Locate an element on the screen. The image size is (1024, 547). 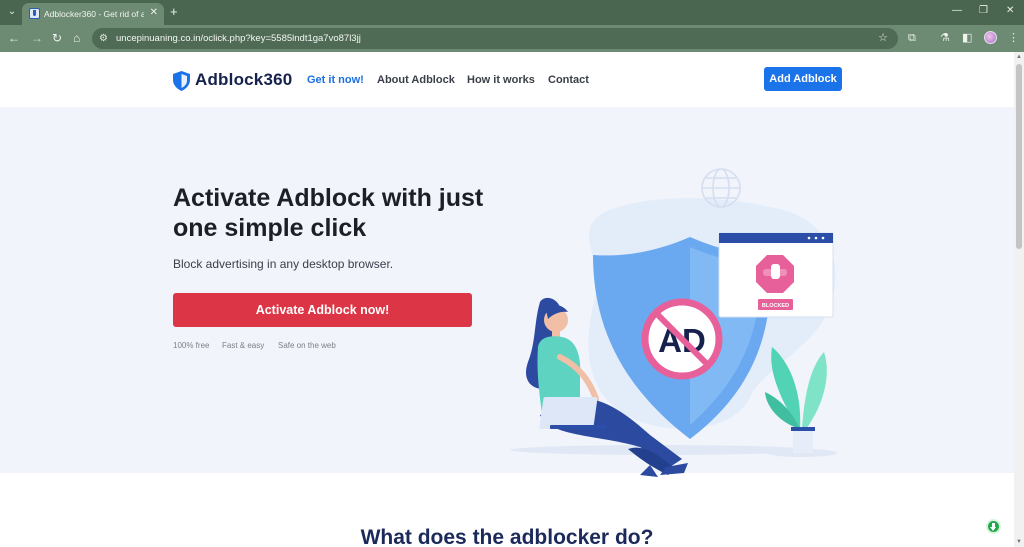
section-title-what-does-it-do: What does the adblocker do? is located at coordinates (507, 536).